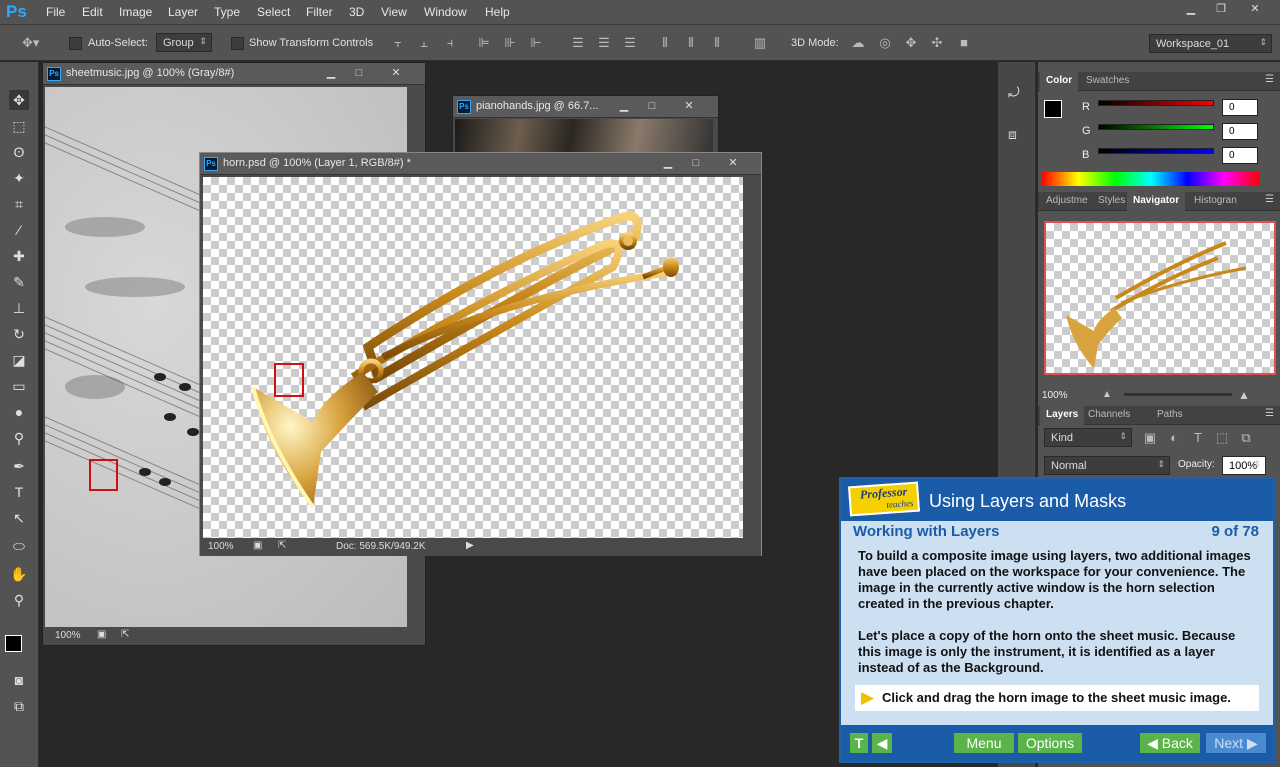 The width and height of the screenshot is (1280, 767). Describe the element at coordinates (859, 743) in the screenshot. I see `text-toggle-button: T` at that location.